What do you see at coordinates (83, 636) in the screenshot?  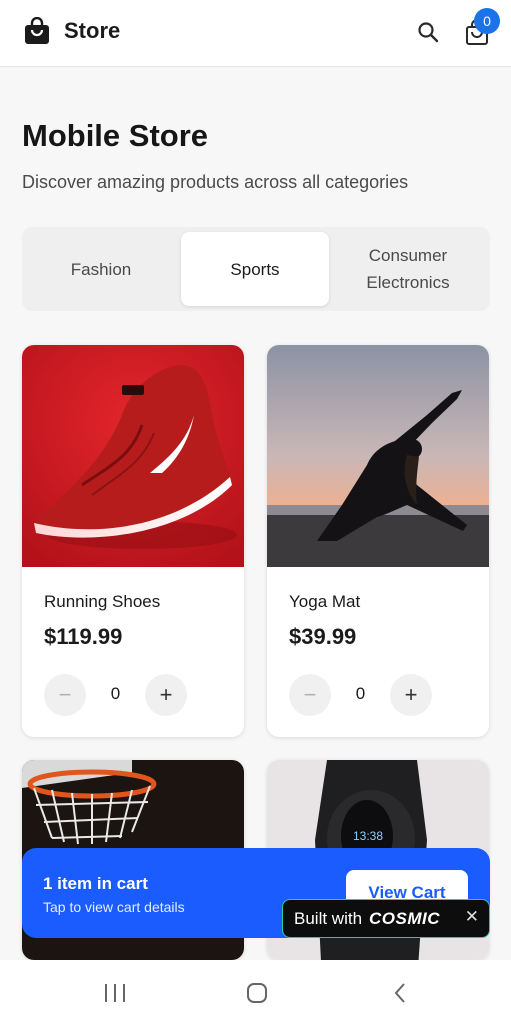 I see `product-price: $119.99` at bounding box center [83, 636].